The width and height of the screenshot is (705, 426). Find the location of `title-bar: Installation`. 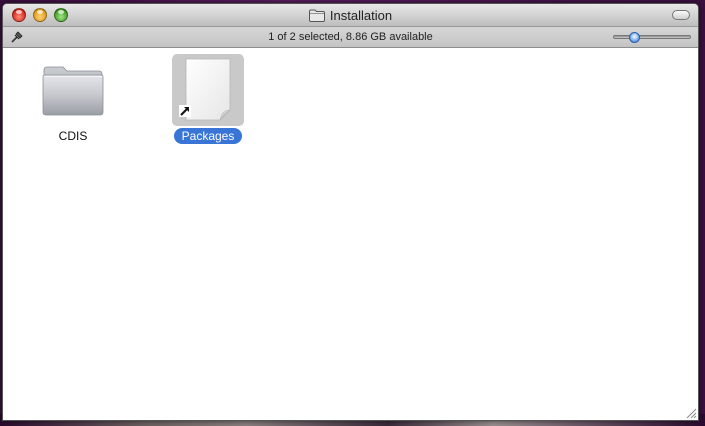

title-bar: Installation is located at coordinates (350, 15).